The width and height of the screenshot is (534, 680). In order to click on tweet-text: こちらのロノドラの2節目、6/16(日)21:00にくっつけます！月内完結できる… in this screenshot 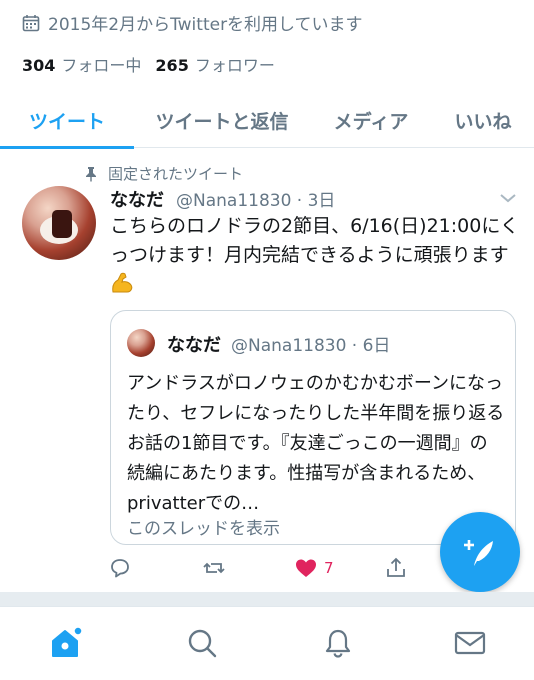, I will do `click(315, 255)`.